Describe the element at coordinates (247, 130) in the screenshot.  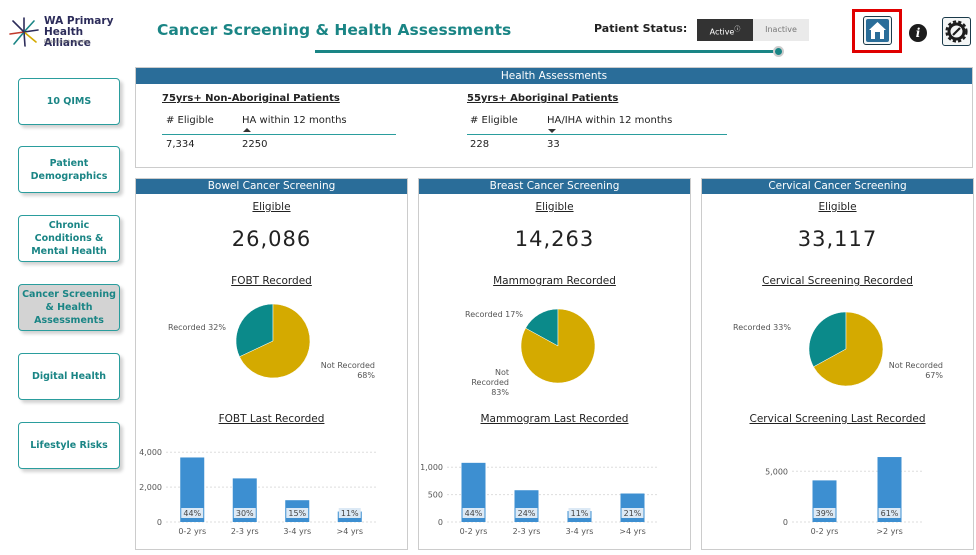
I see `sort-ascending-icon` at that location.